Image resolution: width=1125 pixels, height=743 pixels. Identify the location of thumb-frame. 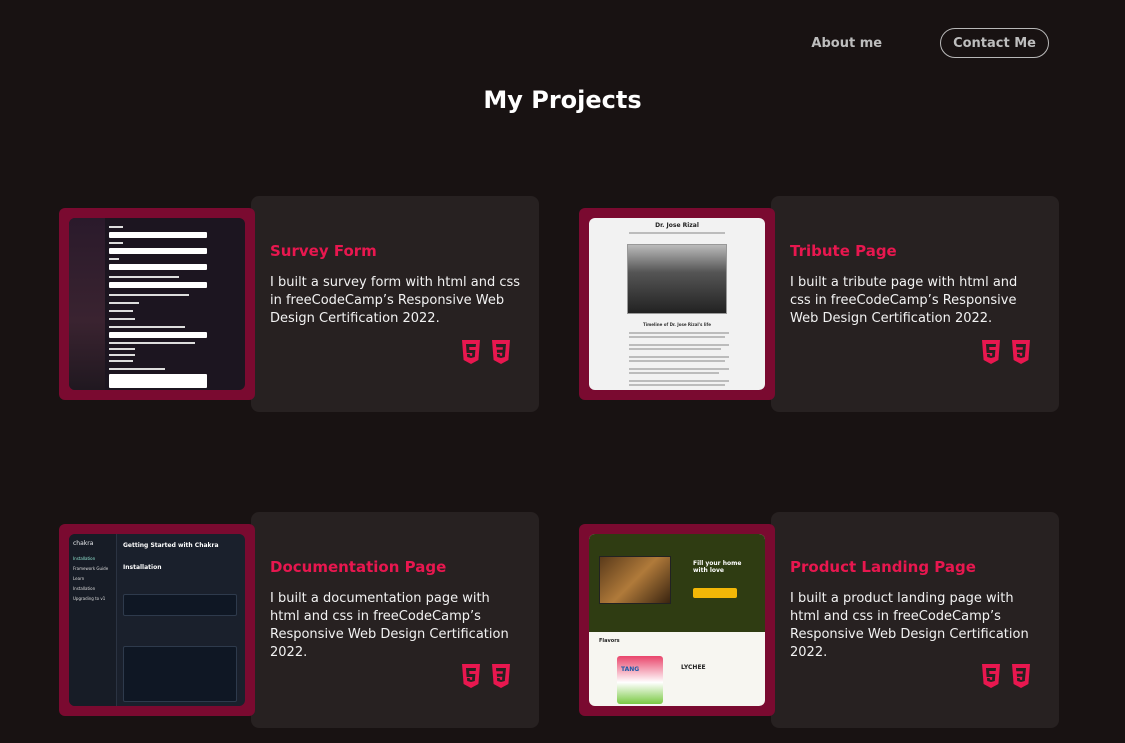
(157, 304).